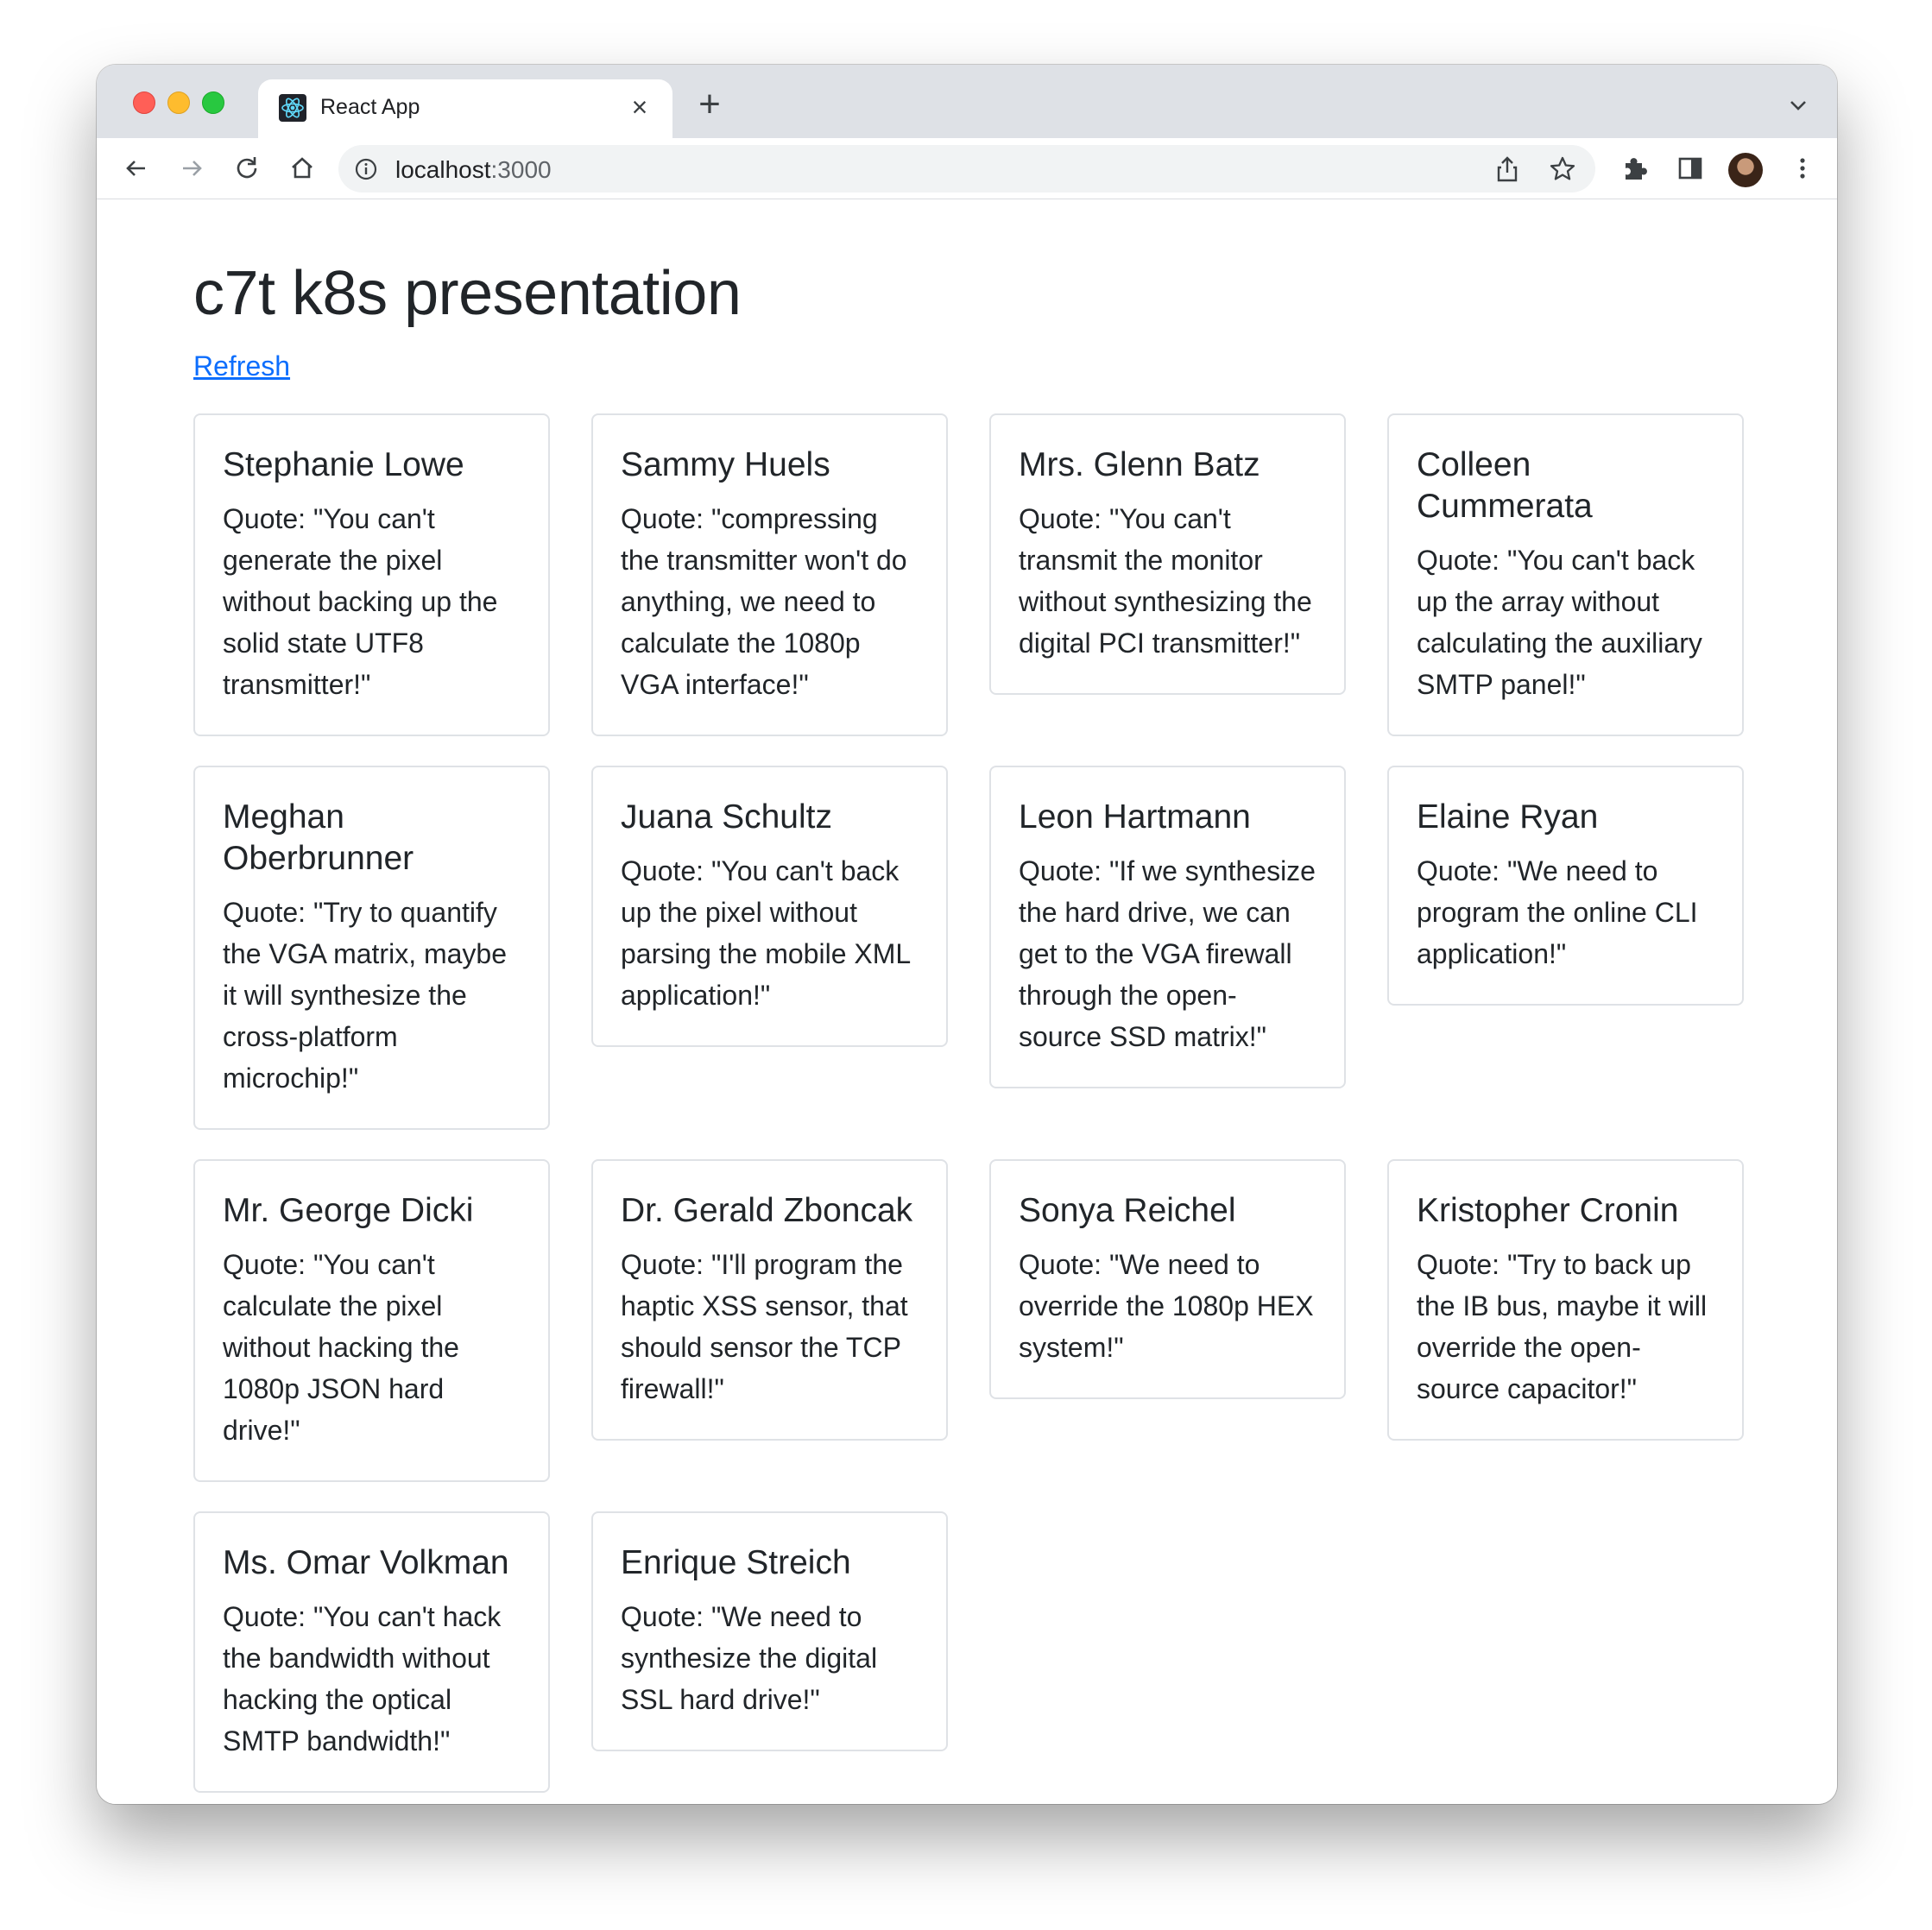 This screenshot has height=1930, width=1932. Describe the element at coordinates (725, 465) in the screenshot. I see `card-name: Sammy Huels` at that location.